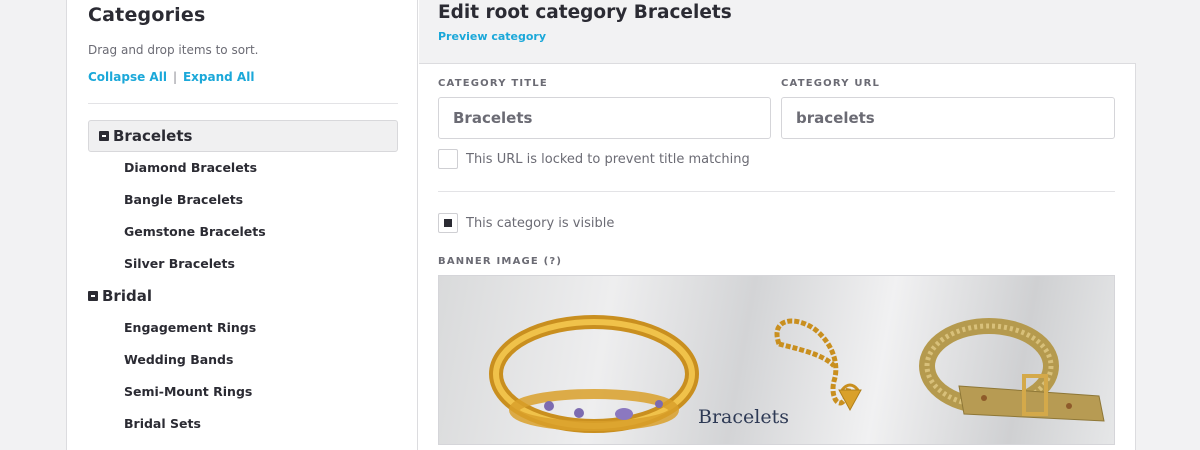 This screenshot has width=1200, height=450. What do you see at coordinates (195, 231) in the screenshot?
I see `subcategory-item: Gemstone Bracelets` at bounding box center [195, 231].